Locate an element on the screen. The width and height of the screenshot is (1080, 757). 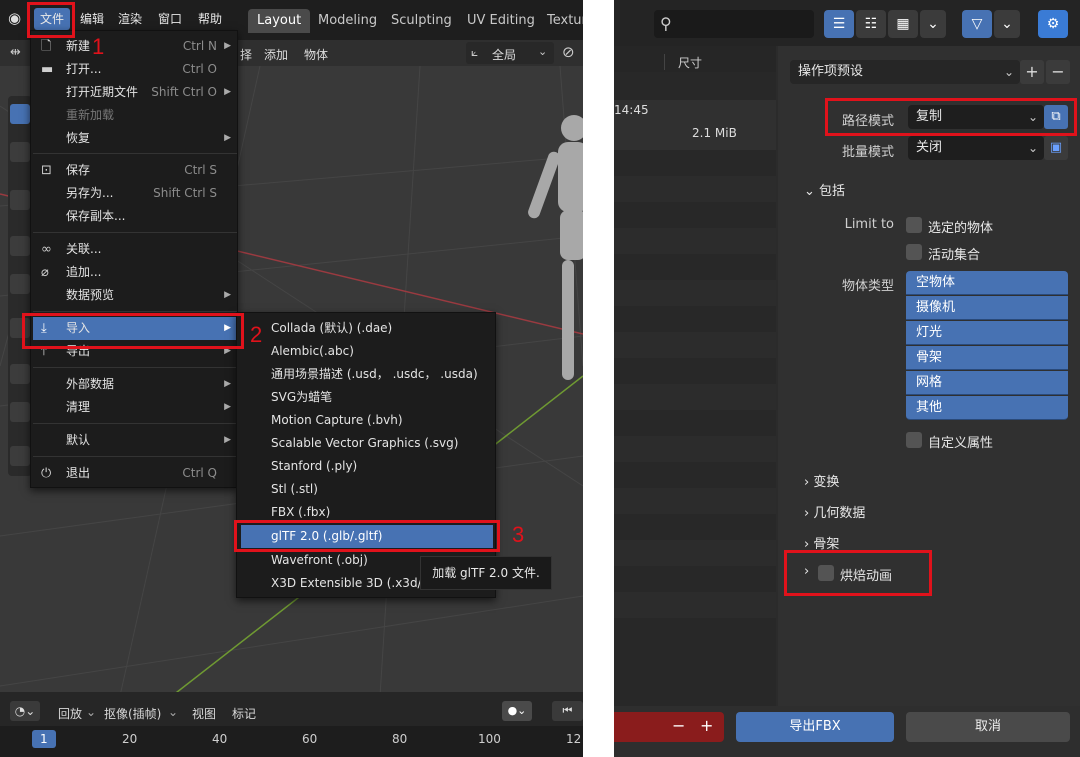
embed-textures-button: ⧉ is located at coordinates (1056, 117).